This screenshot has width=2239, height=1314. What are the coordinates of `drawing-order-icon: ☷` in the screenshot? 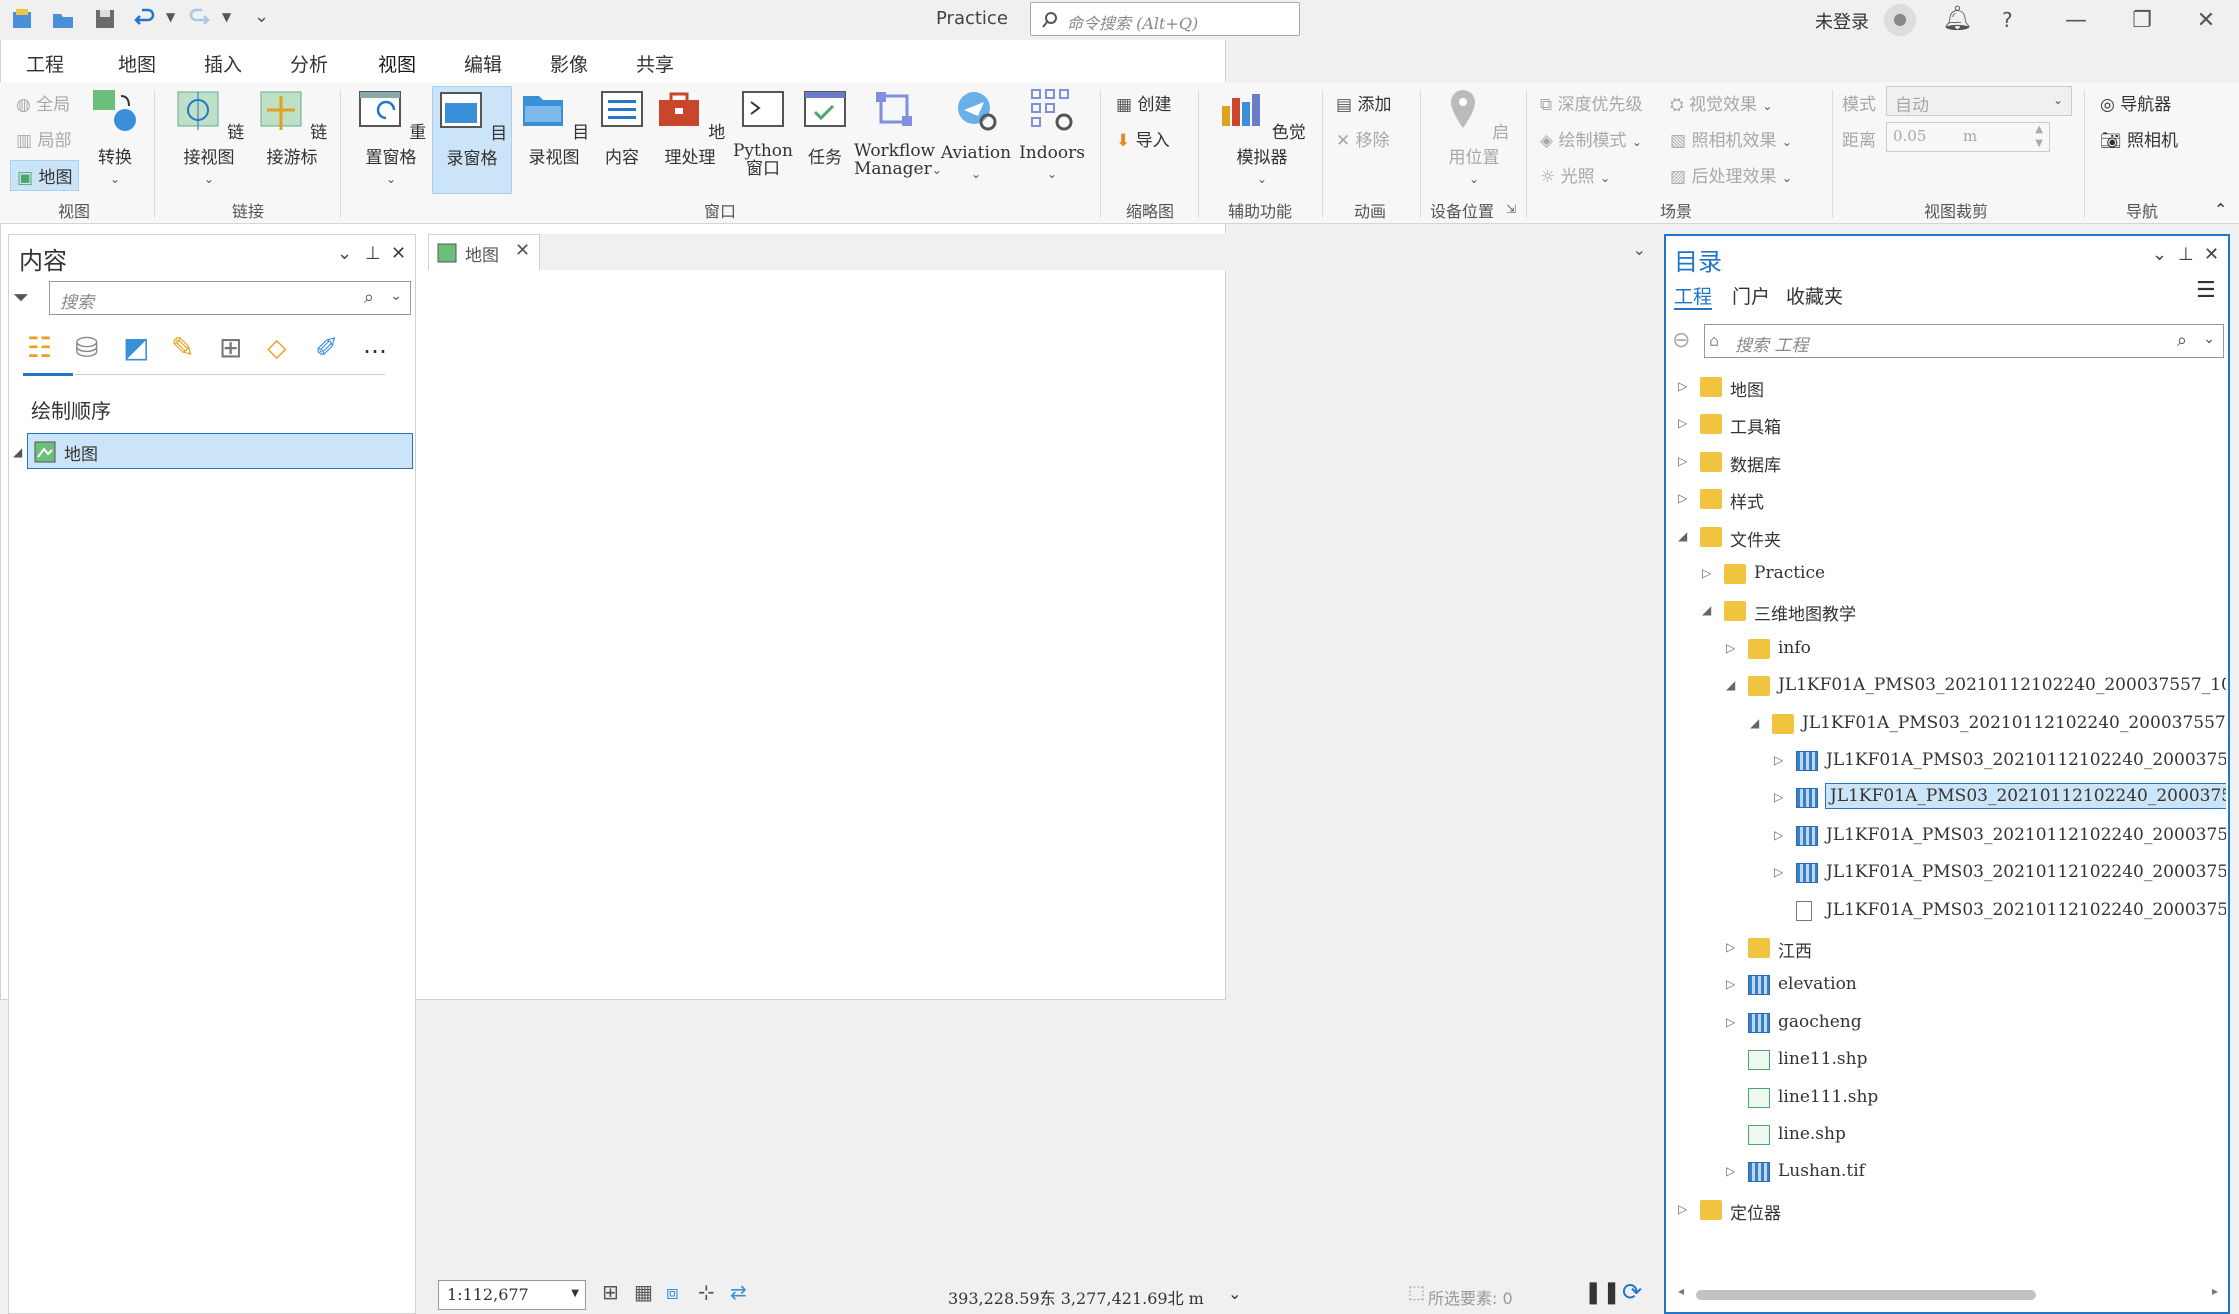 It's located at (39, 347).